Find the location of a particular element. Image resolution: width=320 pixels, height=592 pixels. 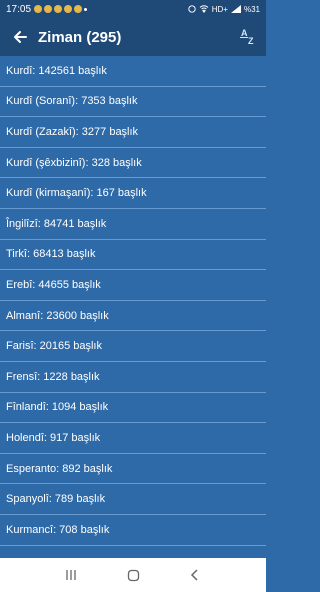

list-item: Kurdî (Zazakî): 3277 başlık is located at coordinates (133, 132).